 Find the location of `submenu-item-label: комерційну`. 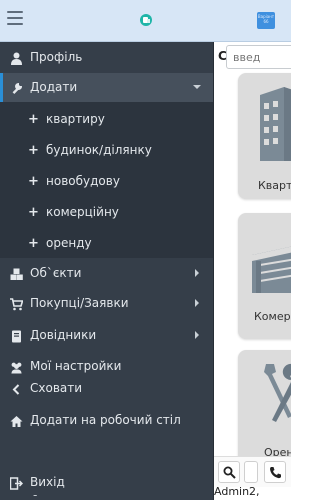

submenu-item-label: комерційну is located at coordinates (82, 212).